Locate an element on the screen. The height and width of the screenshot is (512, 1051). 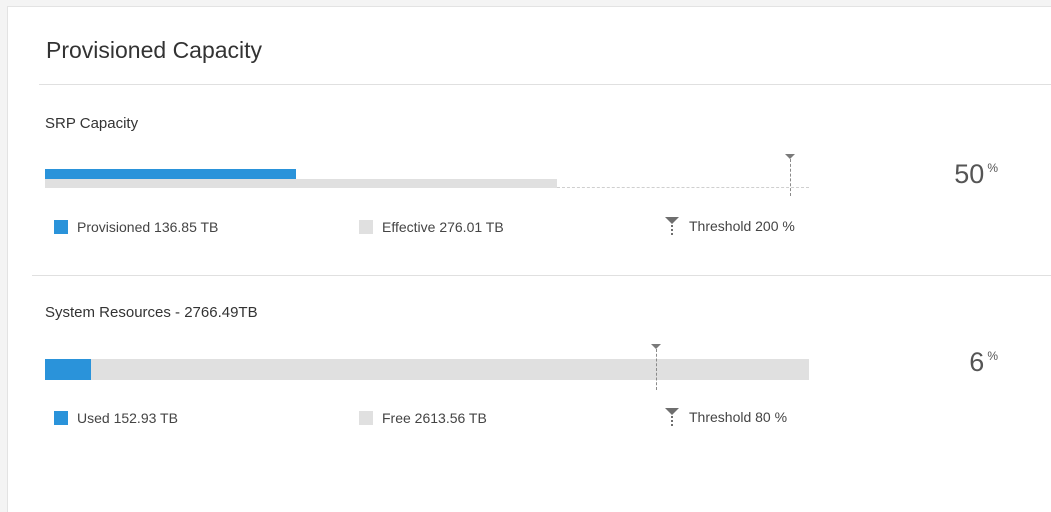
card-title: Provisioned Capacity is located at coordinates (154, 50).